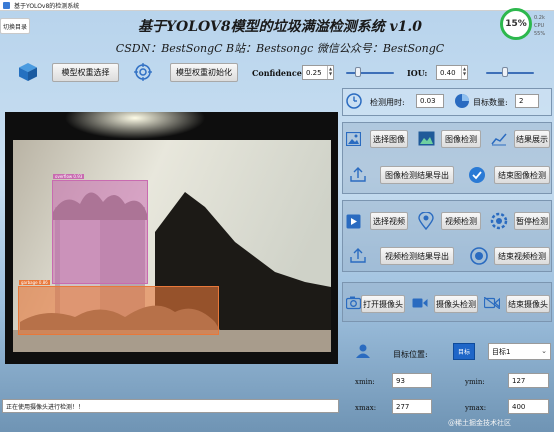 This screenshot has width=554, height=432. I want to click on pie-chart-icon, so click(462, 101).